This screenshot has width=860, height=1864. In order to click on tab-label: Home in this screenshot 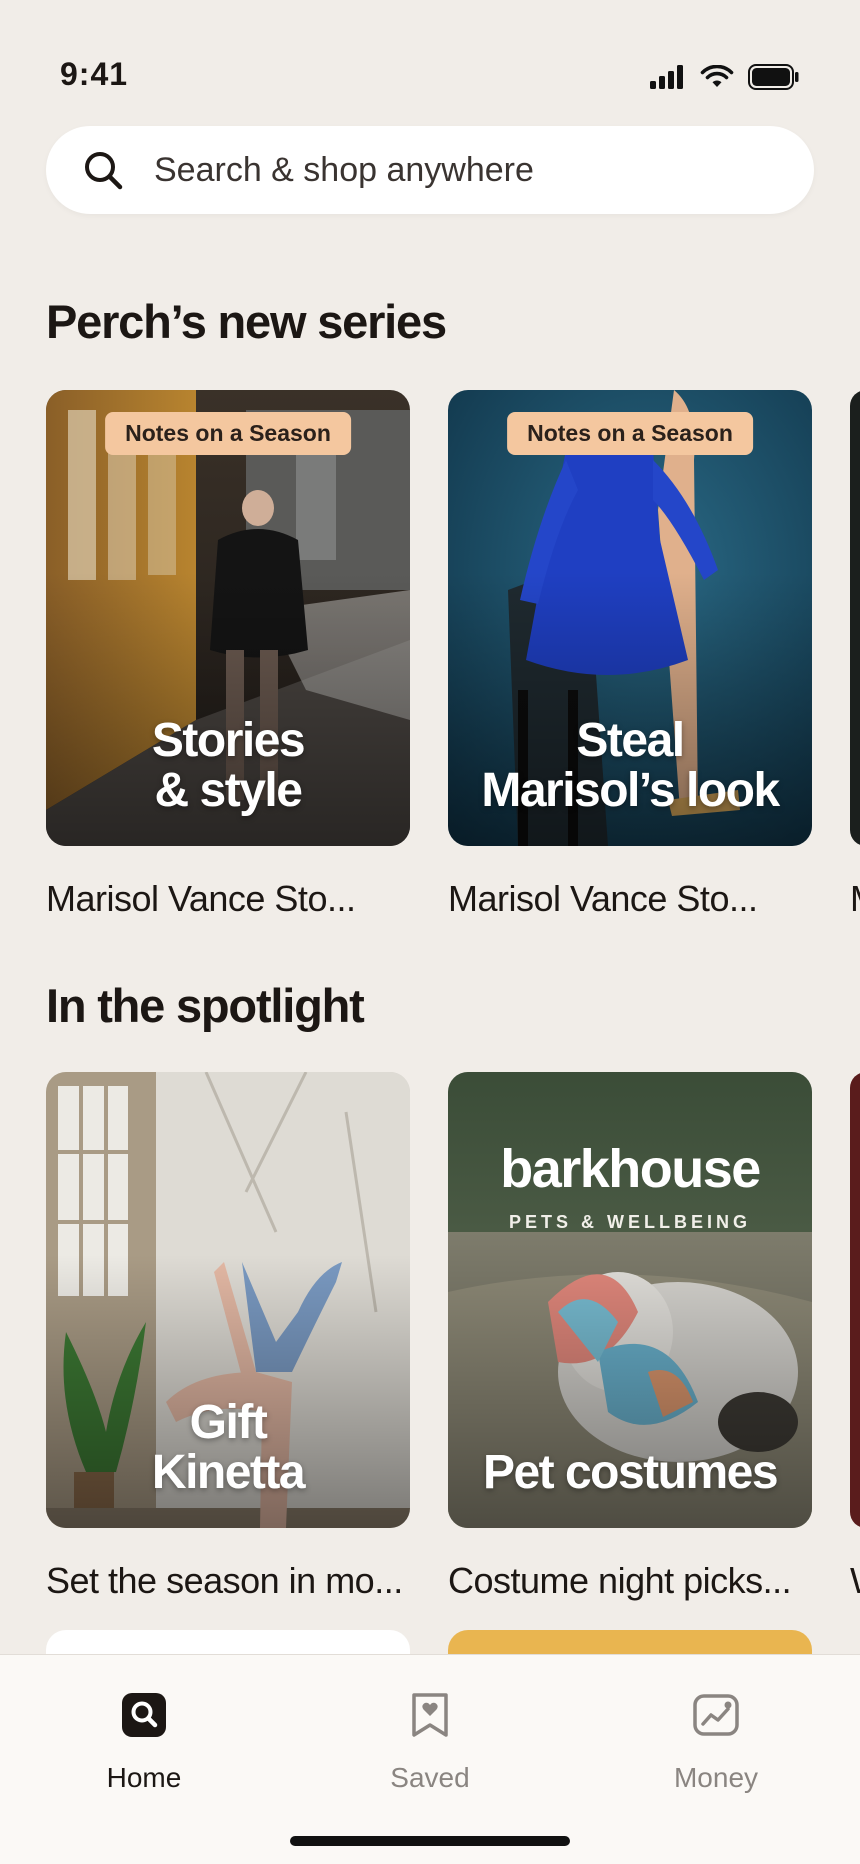, I will do `click(144, 1777)`.